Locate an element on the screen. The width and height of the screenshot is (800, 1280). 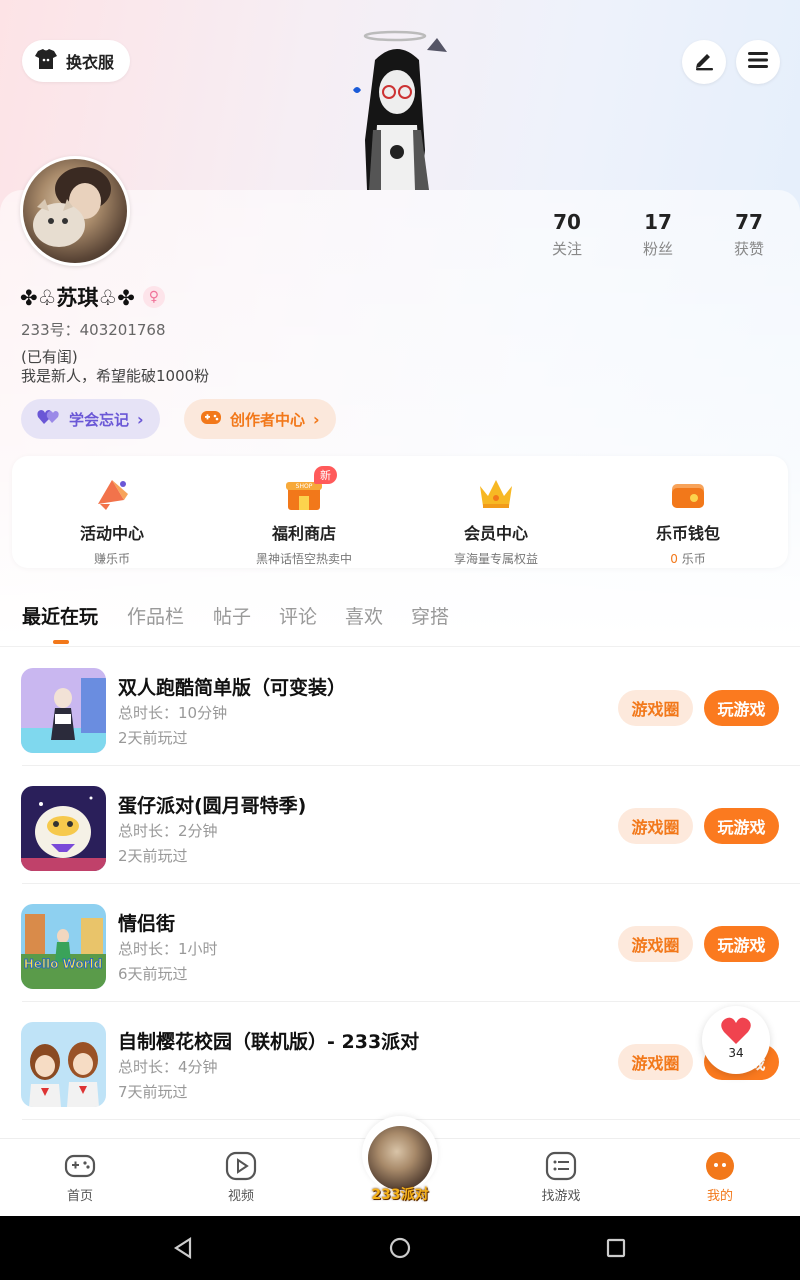
friend-group-label: 学会忘记 is located at coordinates (99, 419).